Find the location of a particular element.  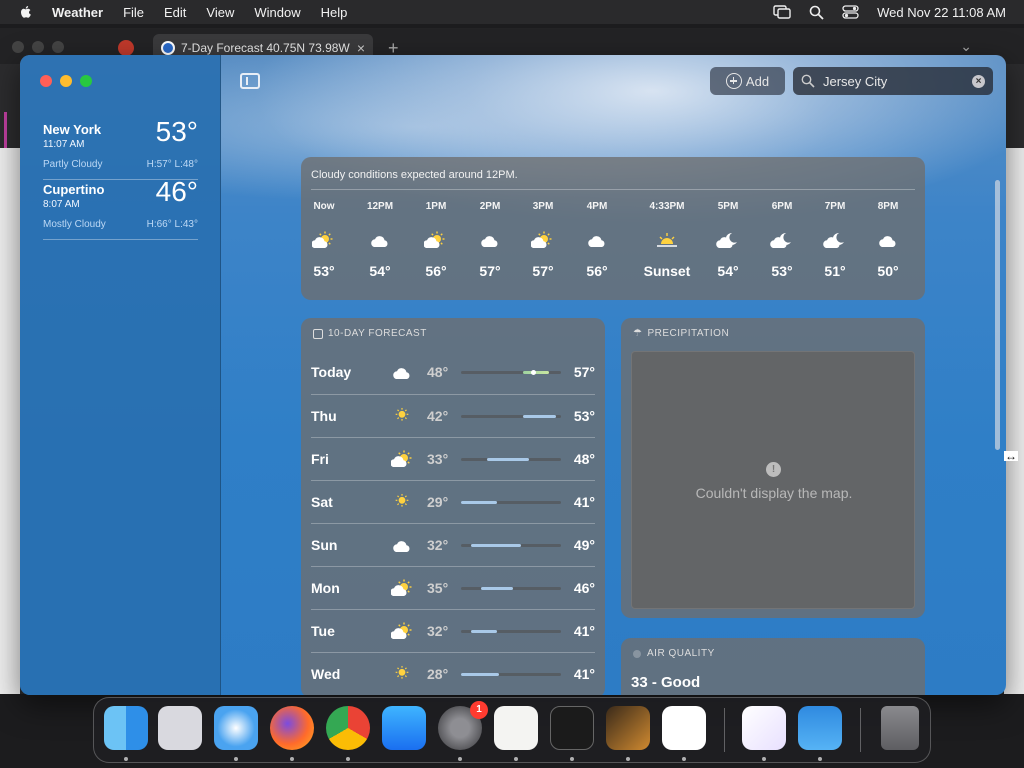

dock-vscode-icon is located at coordinates (684, 728).